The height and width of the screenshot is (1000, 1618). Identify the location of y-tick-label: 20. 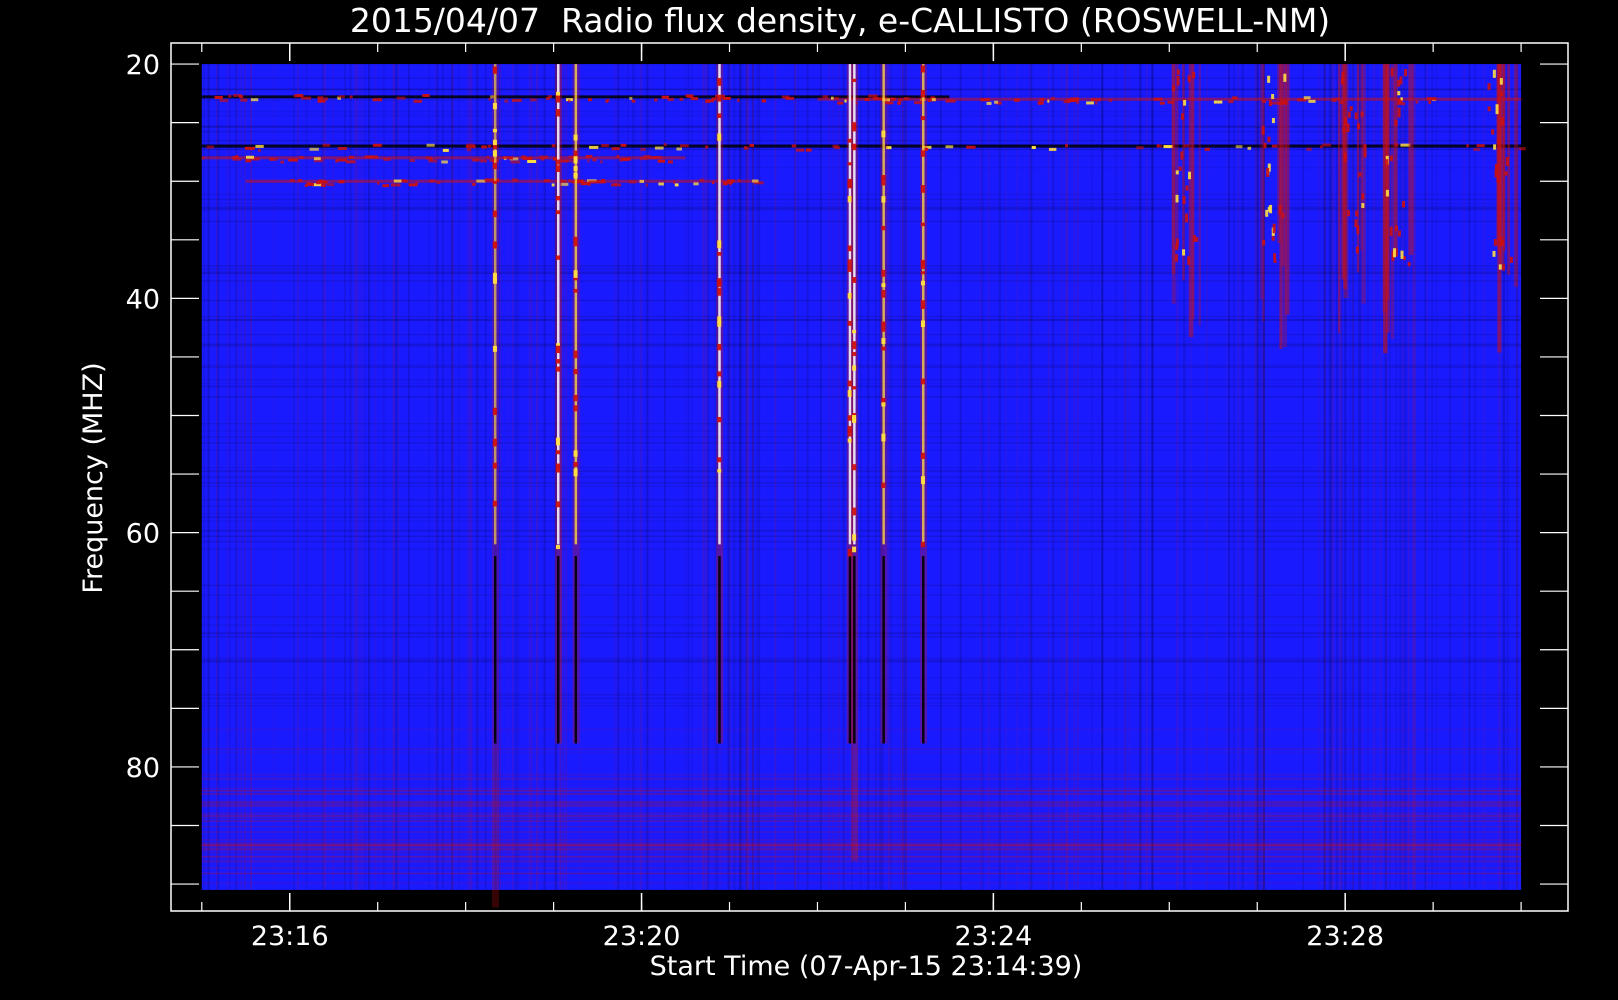
(143, 65).